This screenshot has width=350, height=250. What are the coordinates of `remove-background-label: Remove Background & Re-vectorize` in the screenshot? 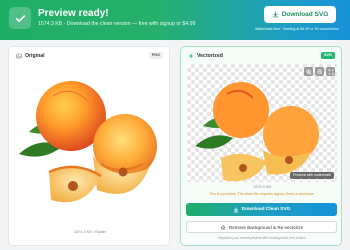 It's located at (266, 227).